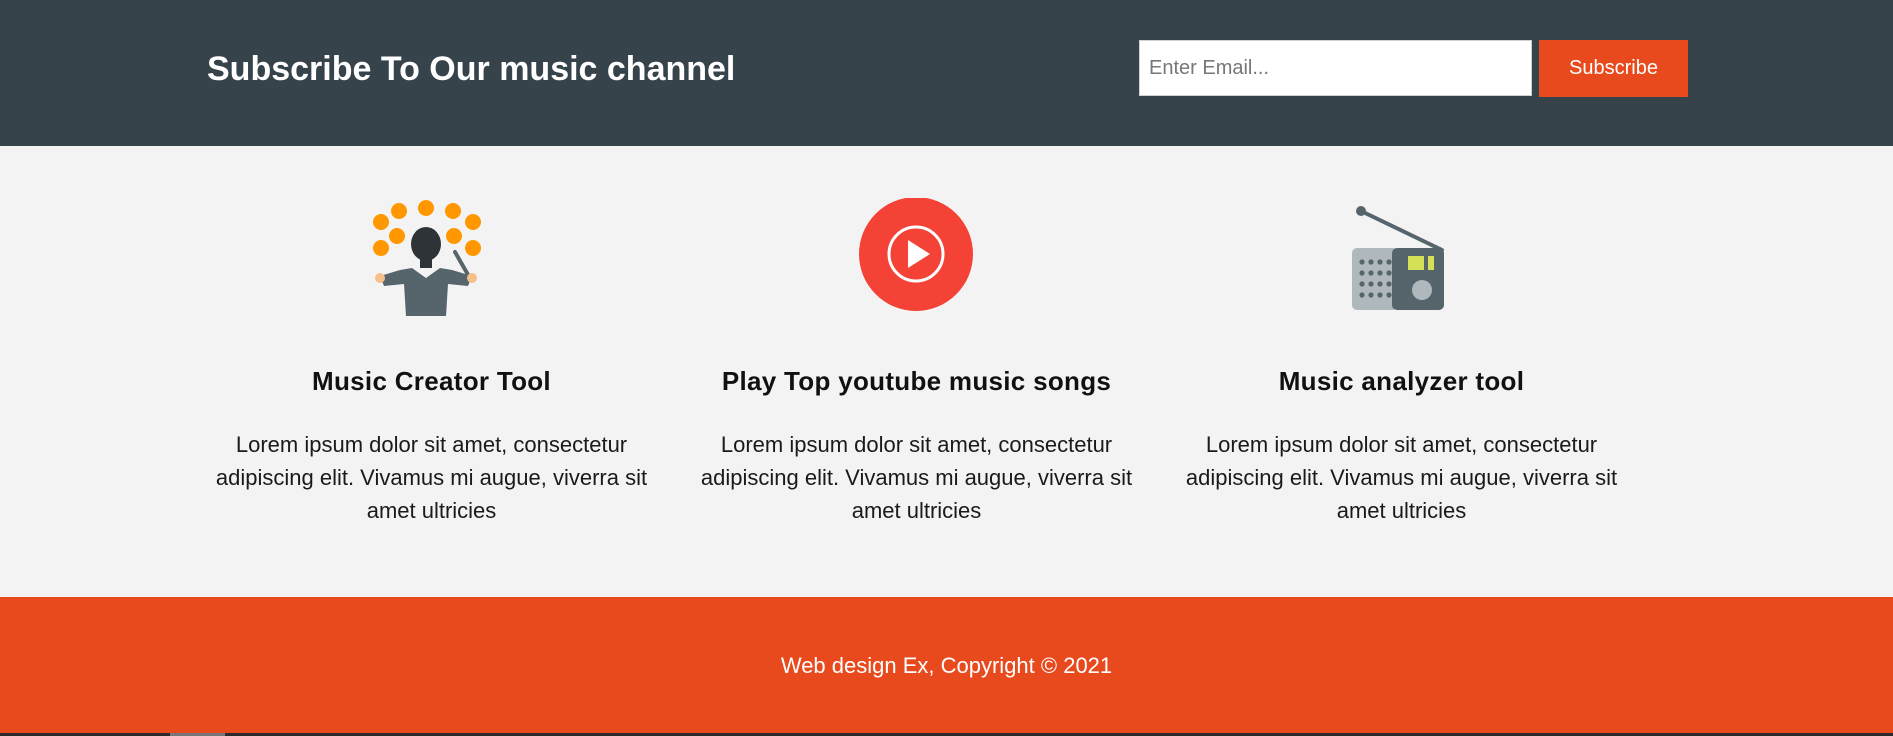 This screenshot has width=1893, height=736. Describe the element at coordinates (916, 254) in the screenshot. I see `play-circle-icon` at that location.